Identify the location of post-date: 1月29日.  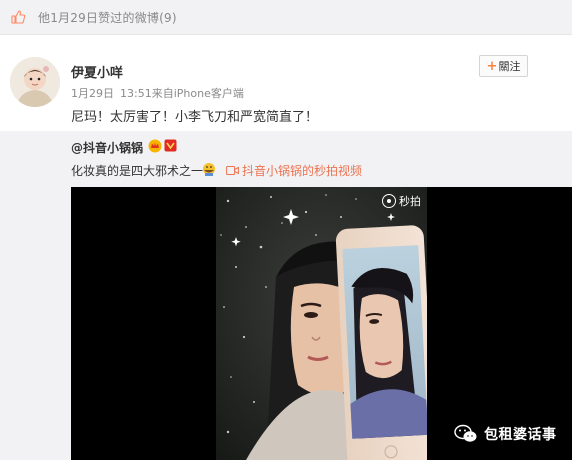
(92, 93).